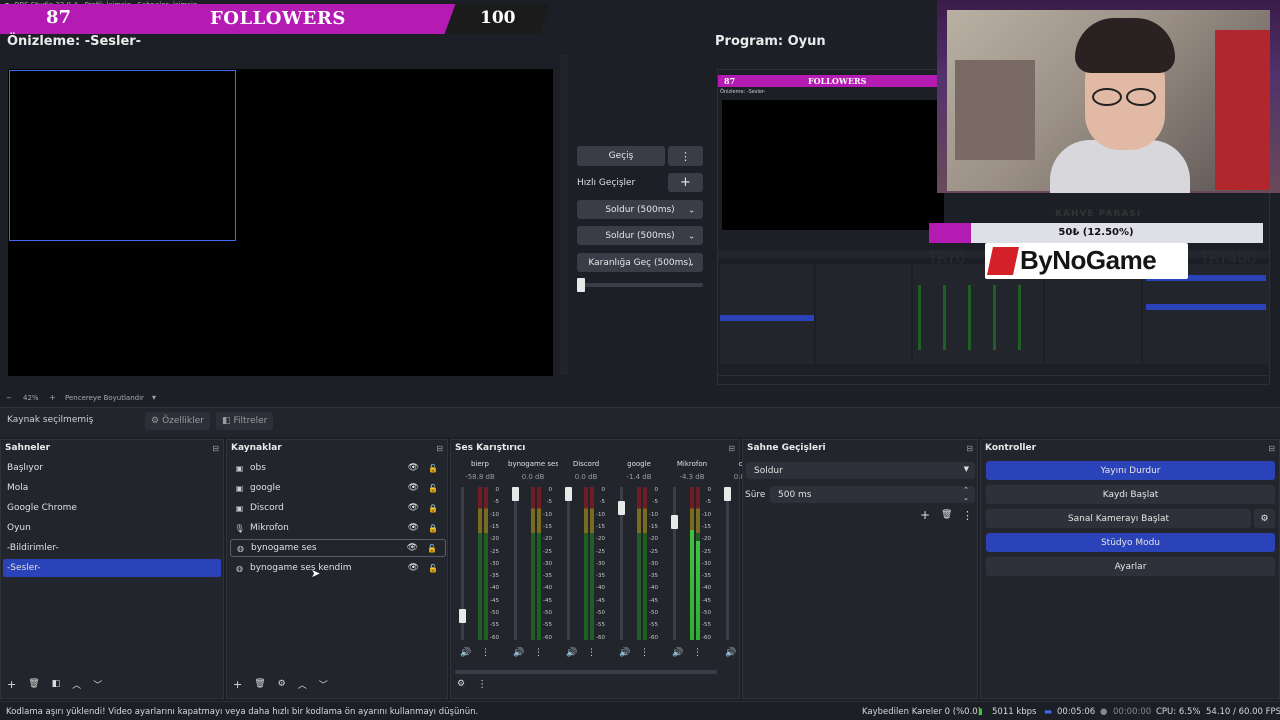  I want to click on db-scale-tick: -55, so click(547, 625).